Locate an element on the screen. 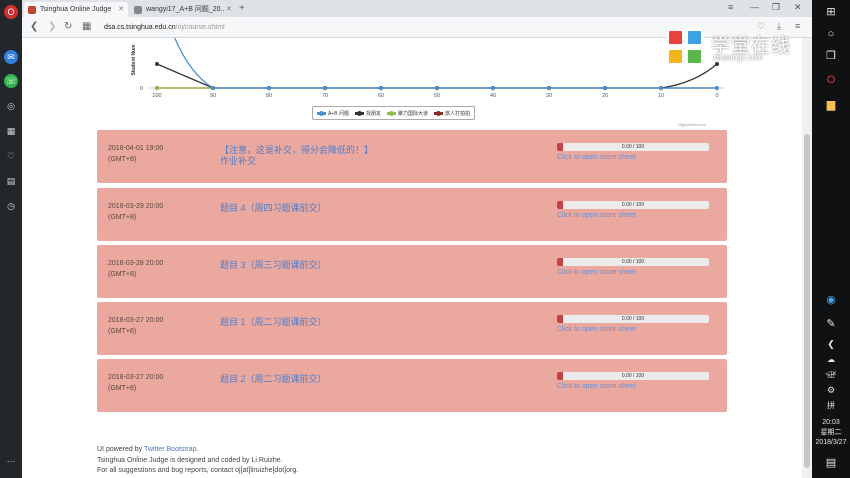  maximize-icon: ❐ is located at coordinates (776, 7).